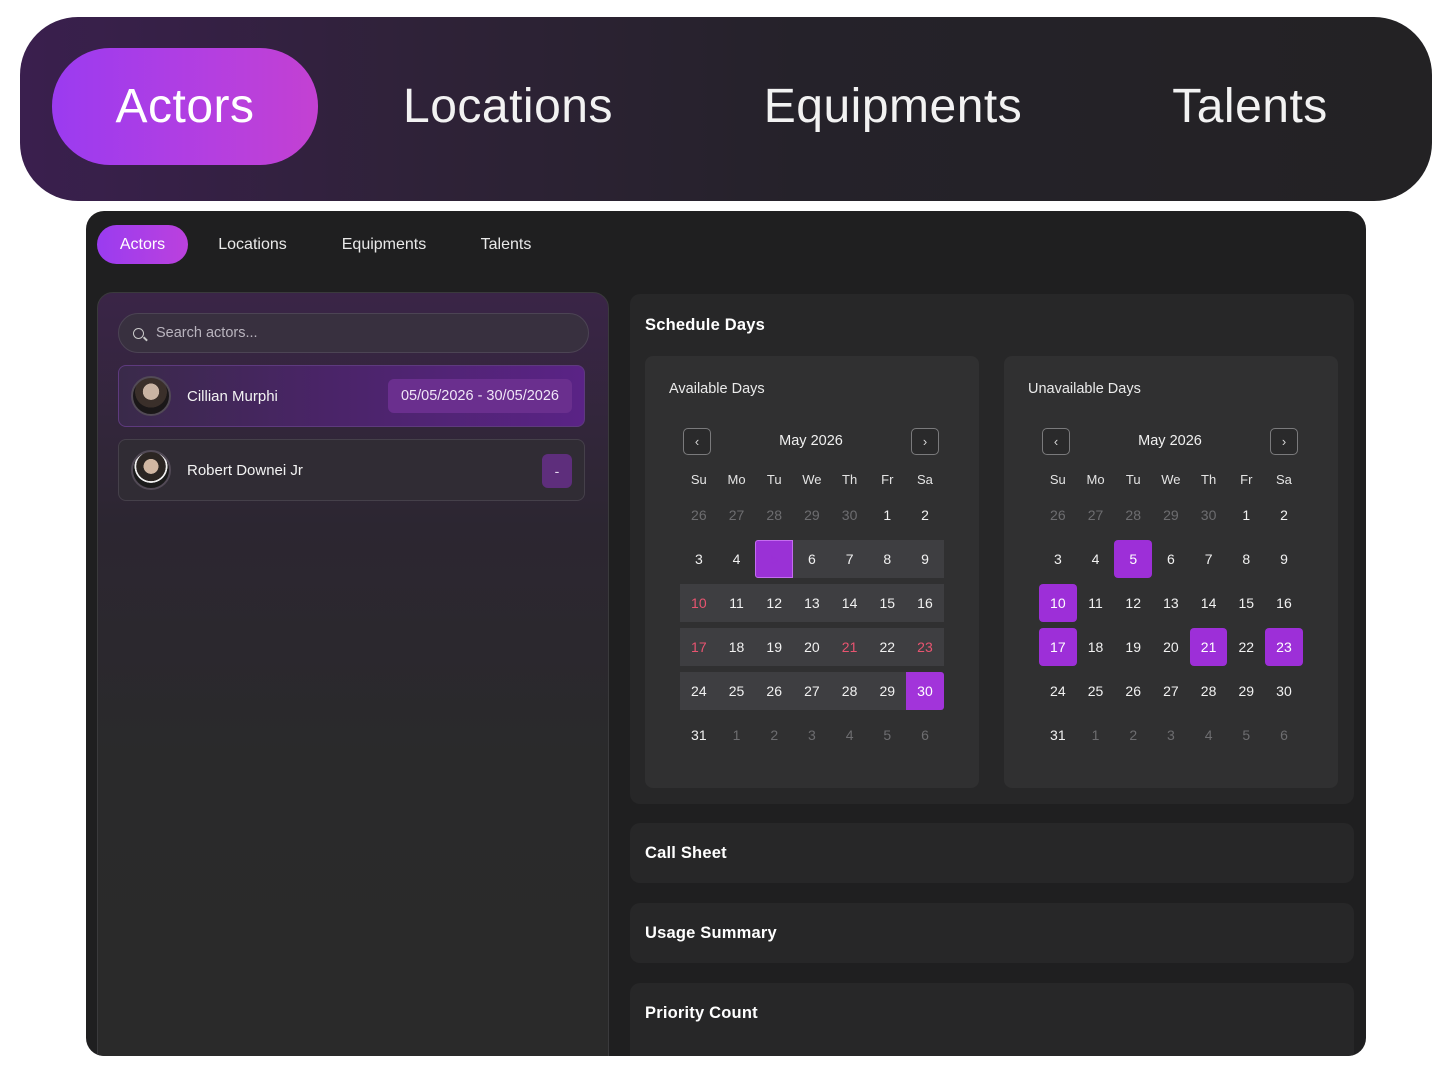  I want to click on calendar-day: 10, so click(699, 603).